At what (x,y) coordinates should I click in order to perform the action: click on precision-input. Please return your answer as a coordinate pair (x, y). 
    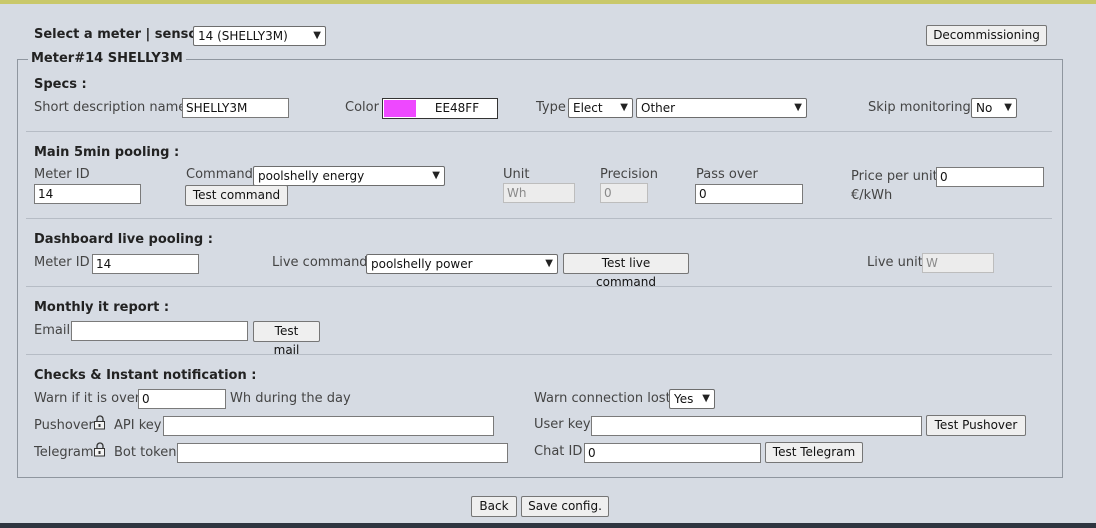
    Looking at the image, I should click on (624, 193).